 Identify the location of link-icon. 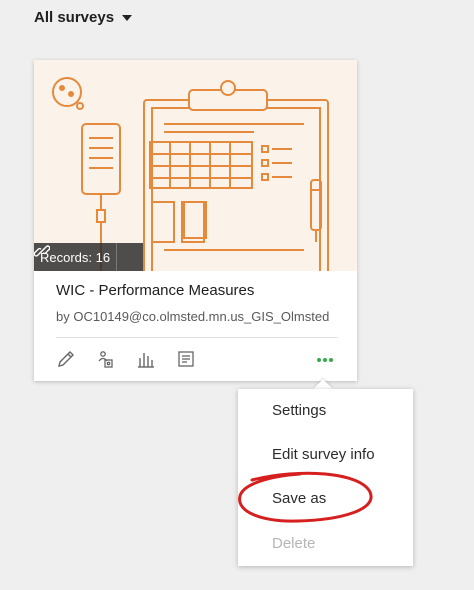
(88, 257).